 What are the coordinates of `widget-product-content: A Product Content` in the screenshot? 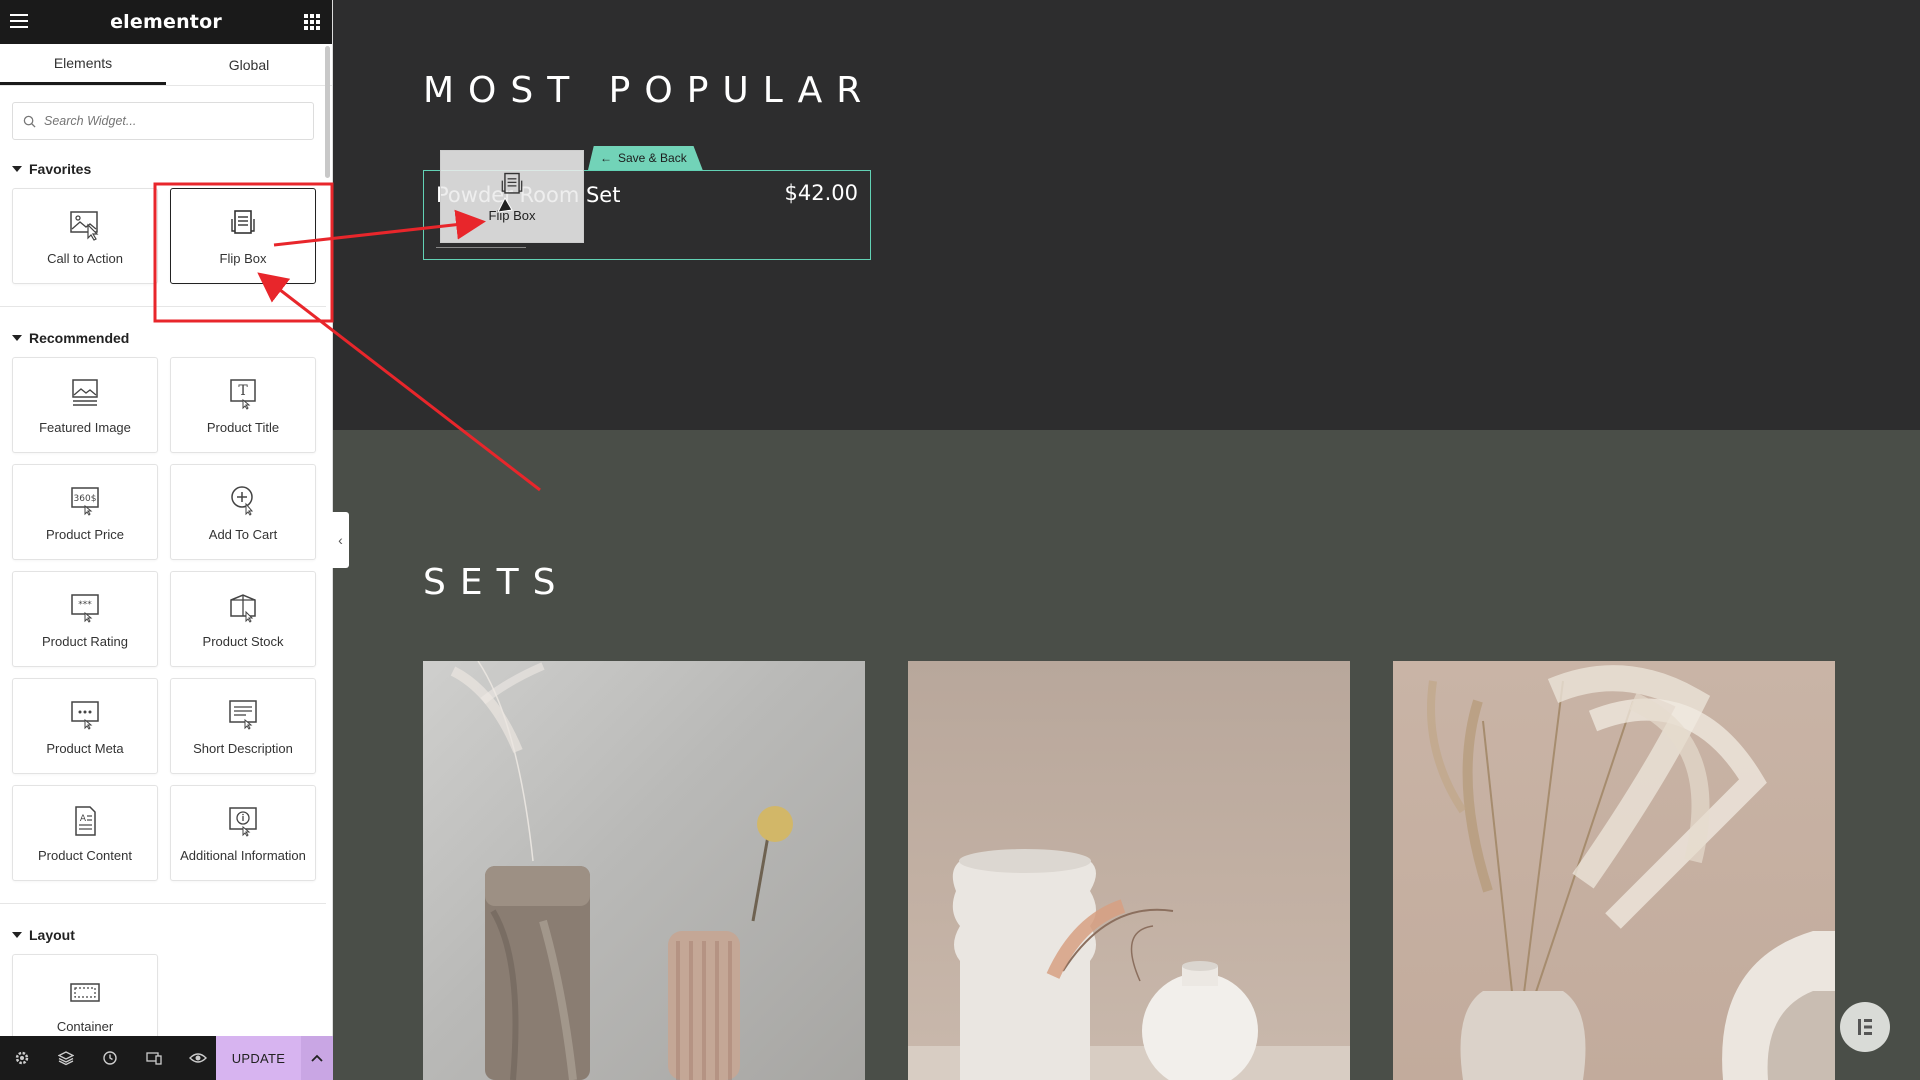 It's located at (85, 833).